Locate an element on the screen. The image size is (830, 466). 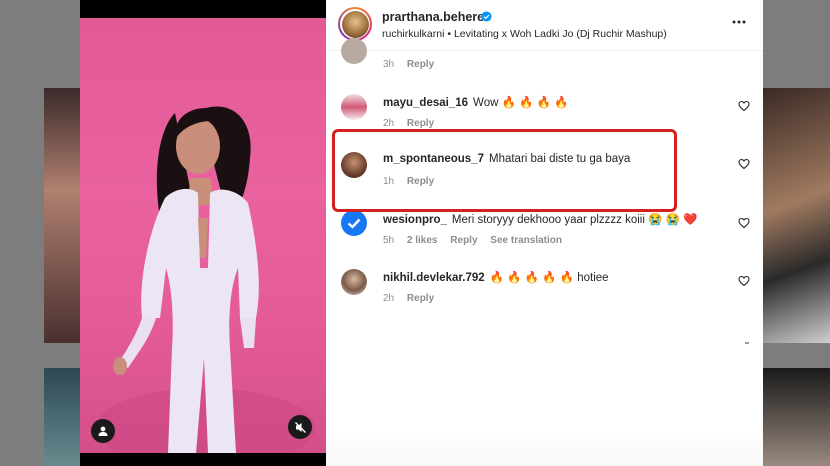
comment-item: 3h Reply is located at coordinates (544, 59).